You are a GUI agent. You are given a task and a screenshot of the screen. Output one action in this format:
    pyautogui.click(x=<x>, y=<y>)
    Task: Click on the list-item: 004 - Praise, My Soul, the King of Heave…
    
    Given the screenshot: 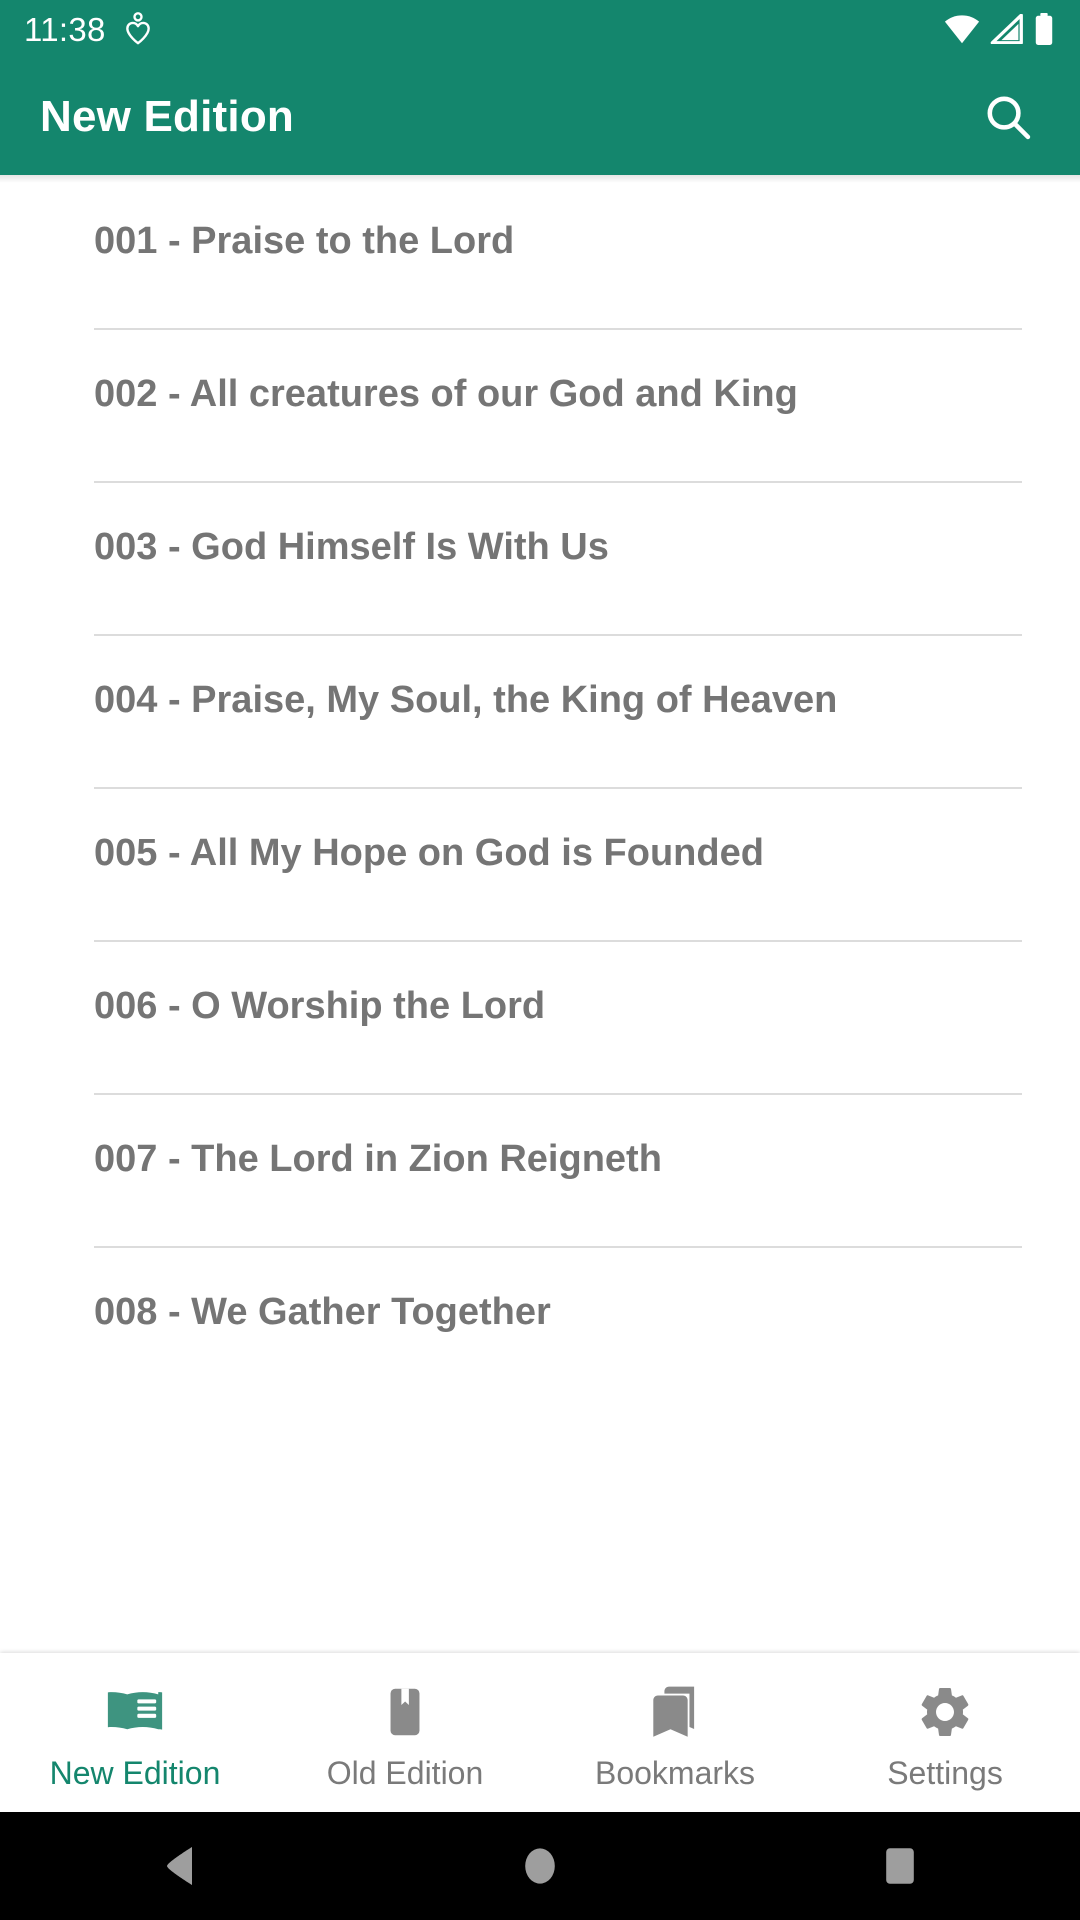 What is the action you would take?
    pyautogui.click(x=540, y=710)
    